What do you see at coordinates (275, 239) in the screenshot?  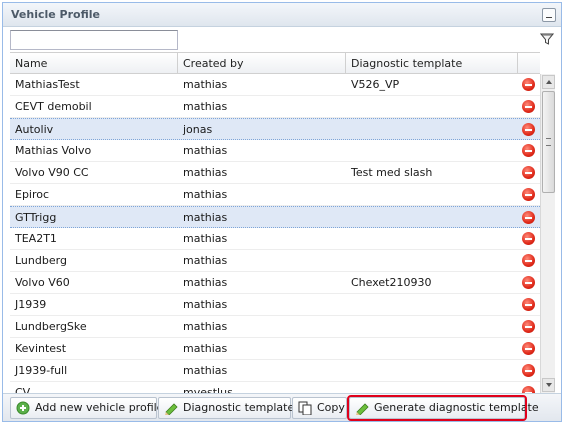 I see `table-row: TEA2T1 mathias` at bounding box center [275, 239].